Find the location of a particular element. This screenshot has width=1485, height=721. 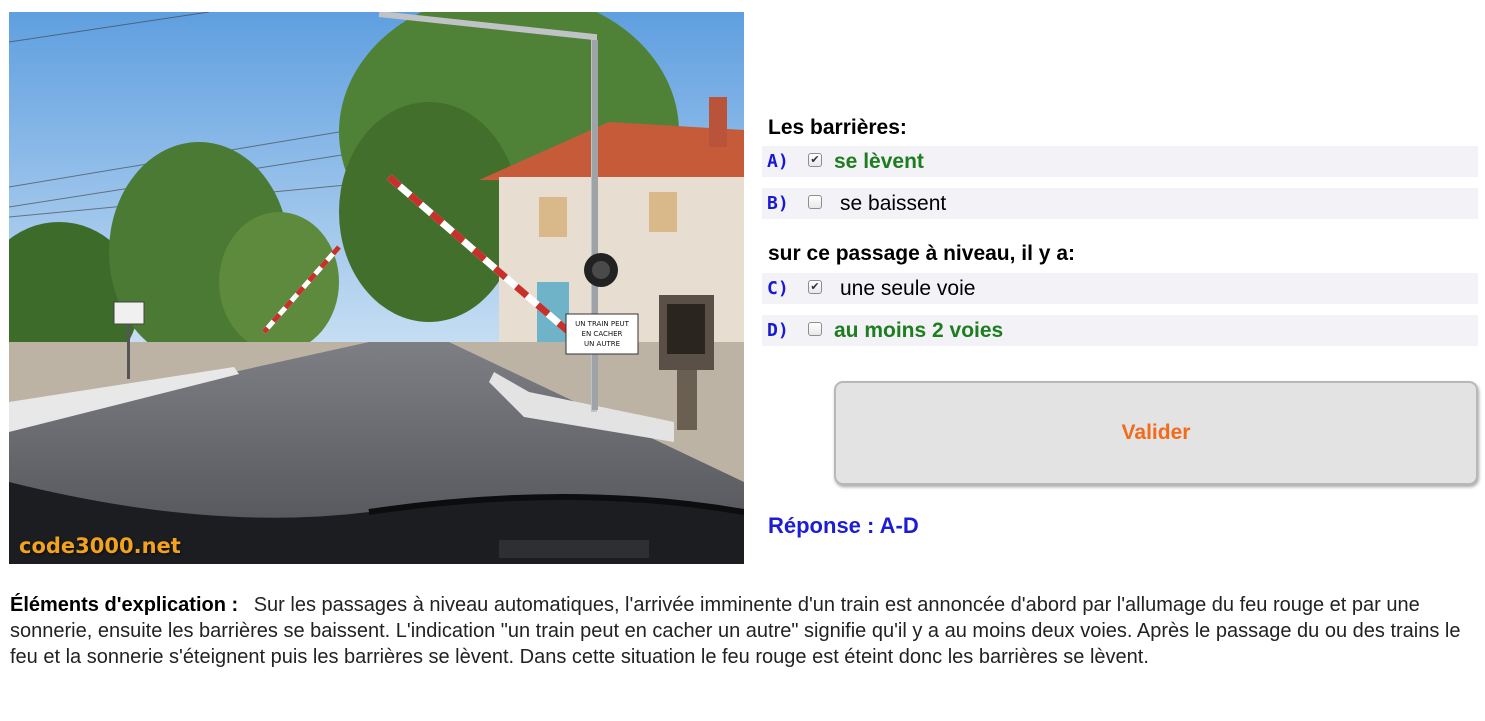

answer-letter: B) is located at coordinates (778, 203).